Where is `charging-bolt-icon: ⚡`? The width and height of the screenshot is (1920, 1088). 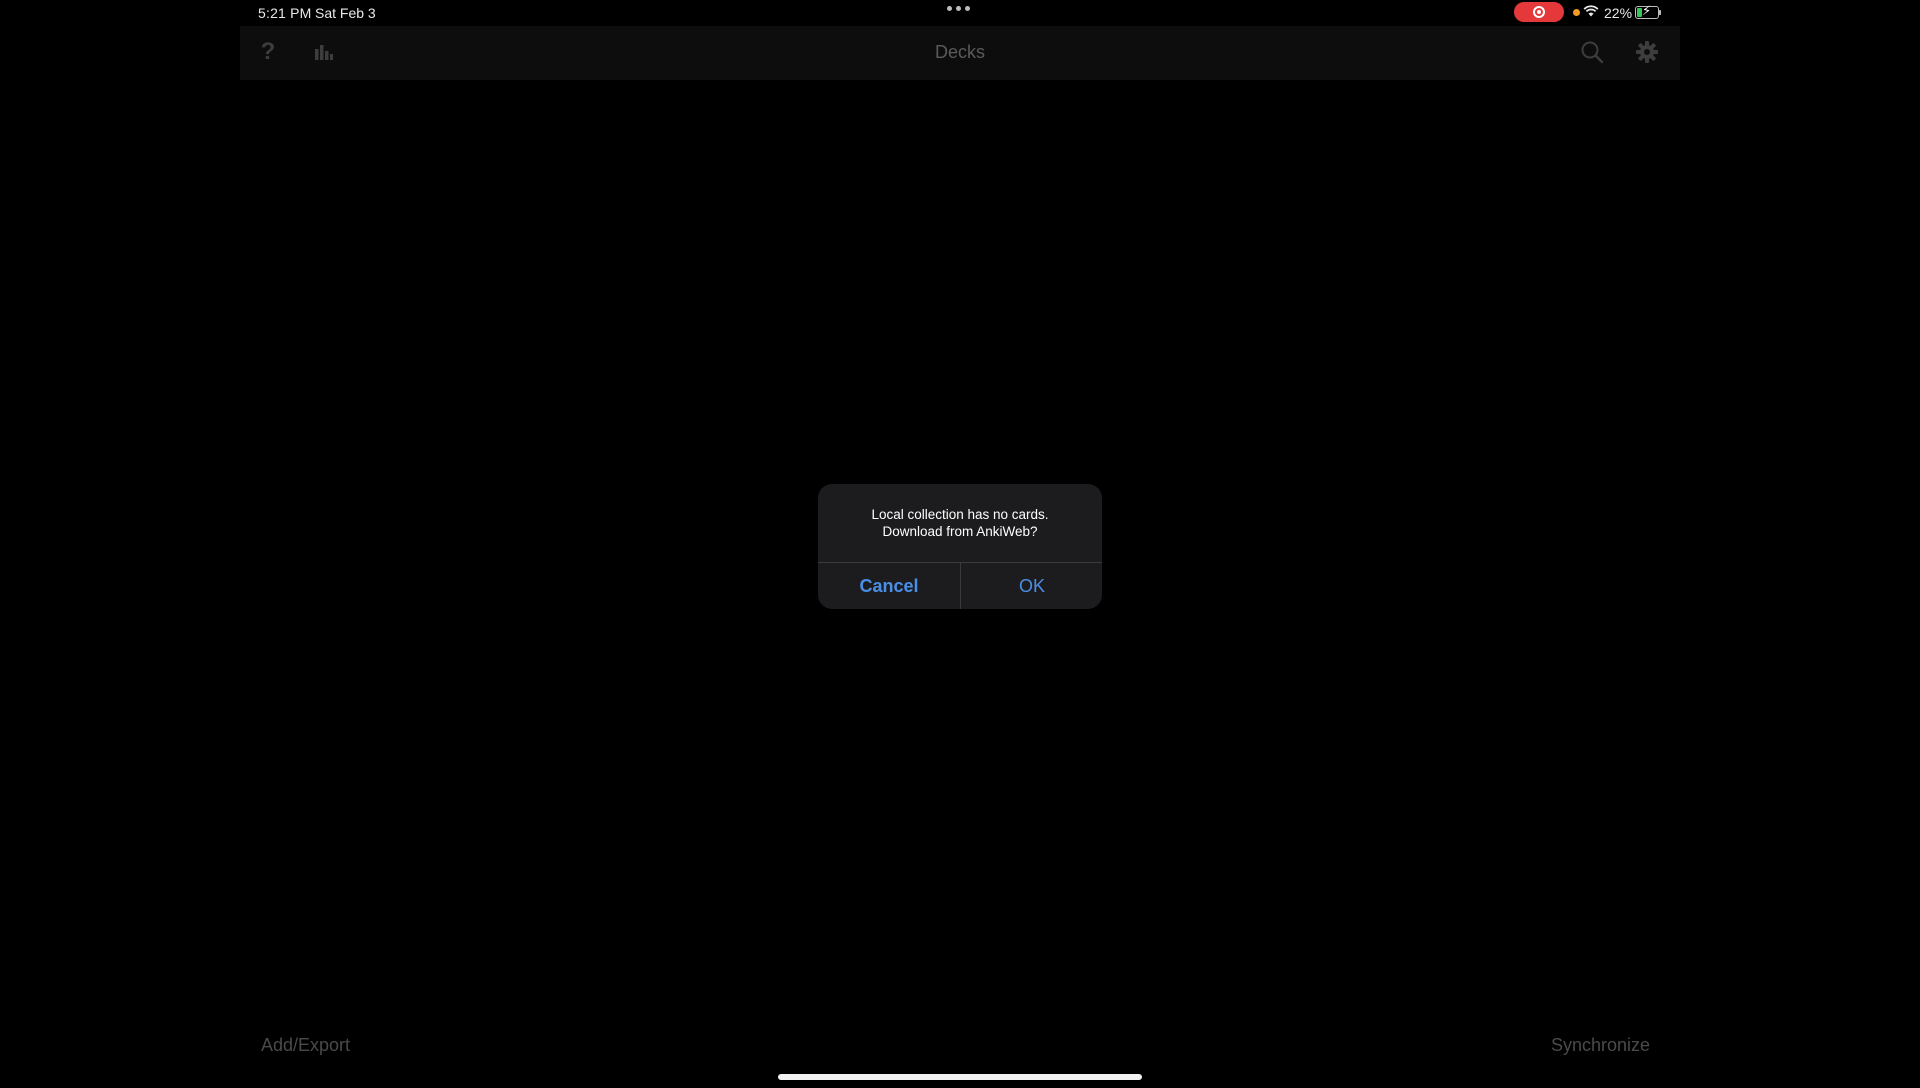 charging-bolt-icon: ⚡ is located at coordinates (1647, 10).